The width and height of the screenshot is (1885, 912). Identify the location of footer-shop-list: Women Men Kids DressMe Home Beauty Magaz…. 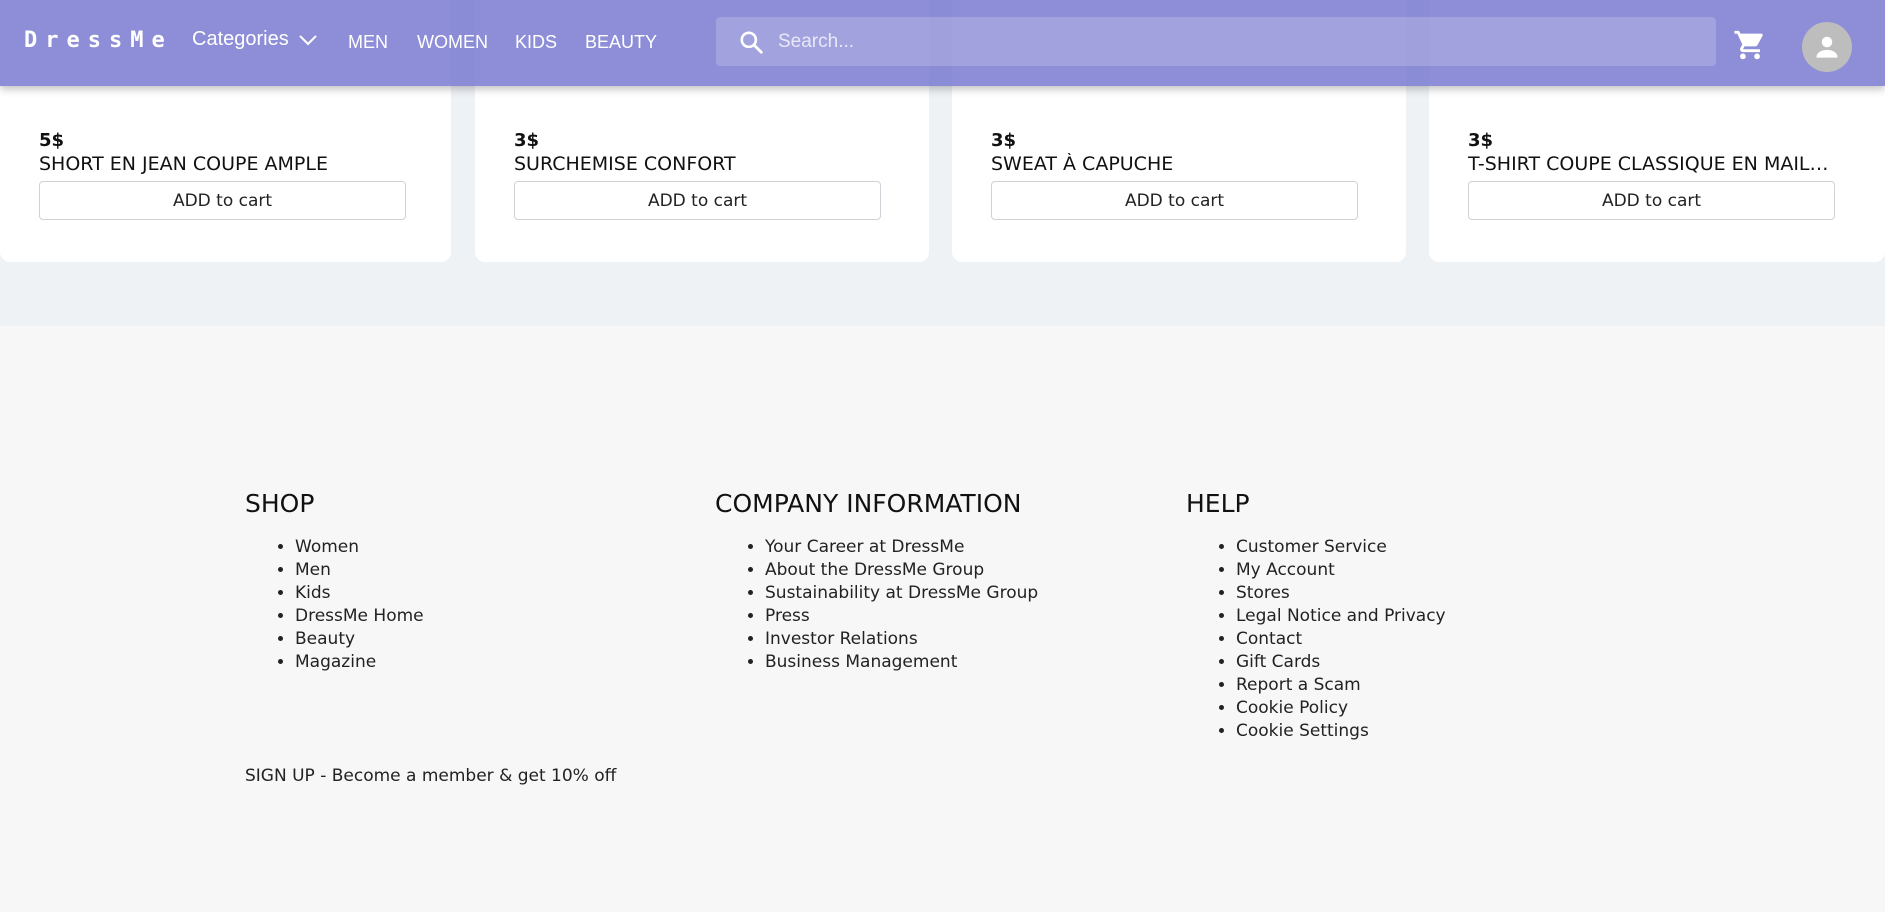
(334, 605).